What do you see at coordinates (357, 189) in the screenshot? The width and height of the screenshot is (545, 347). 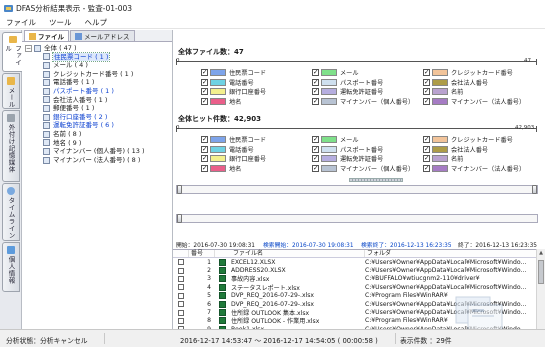 I see `range-slider` at bounding box center [357, 189].